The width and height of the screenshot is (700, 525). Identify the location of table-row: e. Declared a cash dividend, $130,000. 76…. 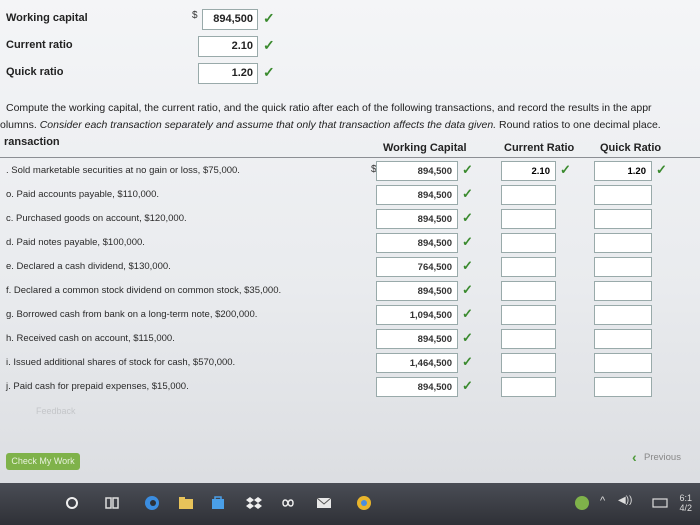
(350, 268).